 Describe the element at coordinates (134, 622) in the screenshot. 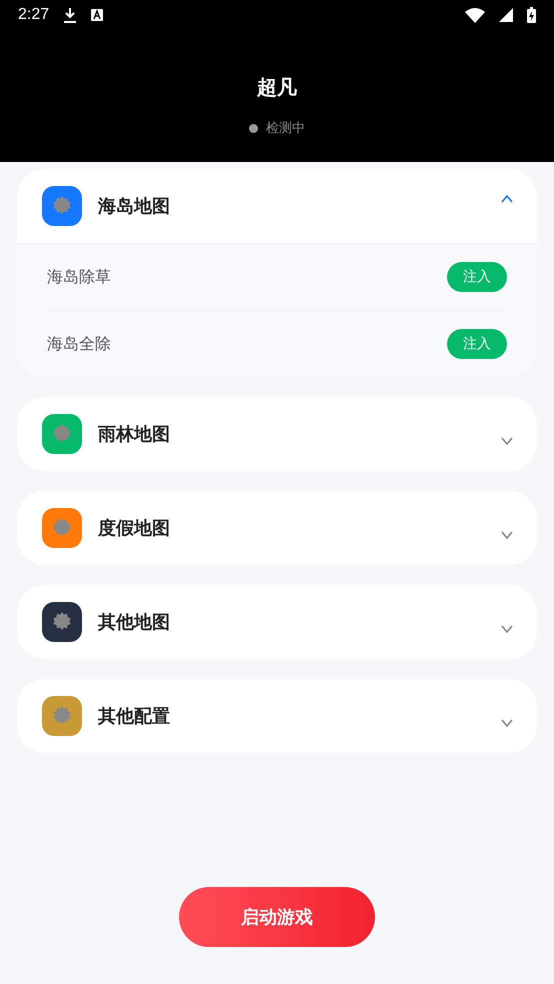

I see `section-title: 其他地图` at that location.